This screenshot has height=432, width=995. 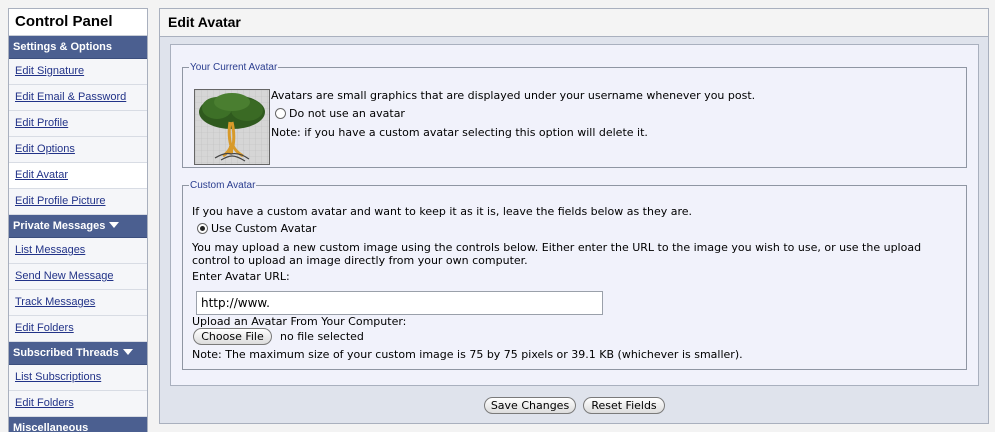 What do you see at coordinates (78, 277) in the screenshot?
I see `sidebar-item-send-new-message: Send New Message` at bounding box center [78, 277].